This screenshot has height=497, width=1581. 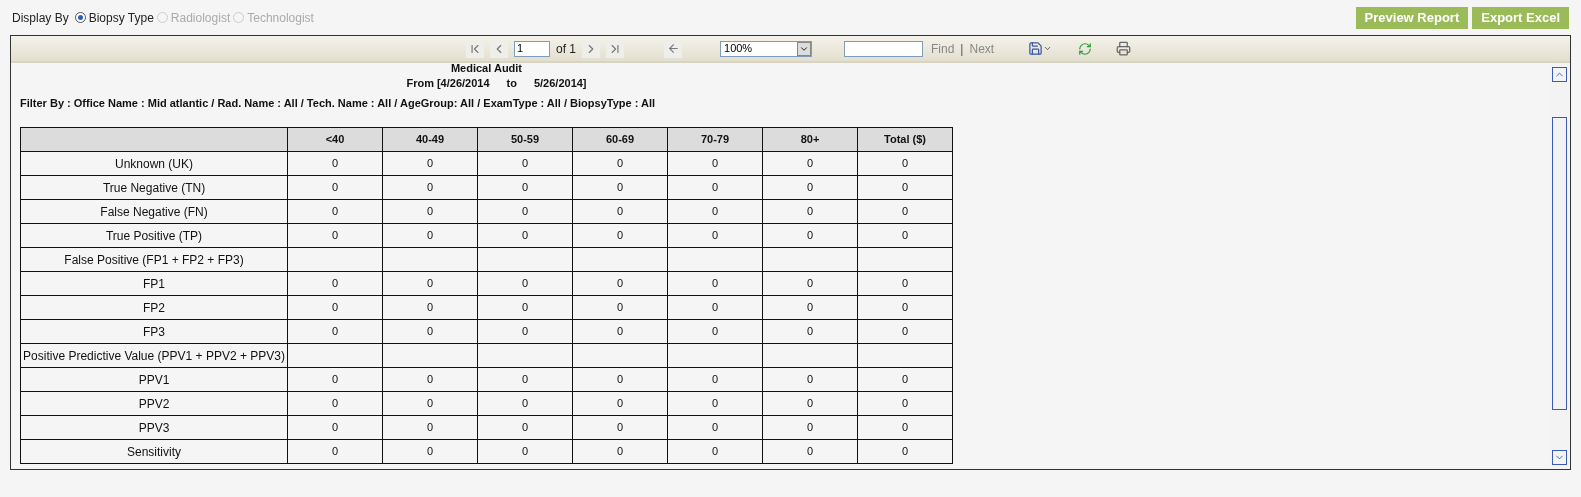 I want to click on zoom-select: 100%, so click(x=766, y=48).